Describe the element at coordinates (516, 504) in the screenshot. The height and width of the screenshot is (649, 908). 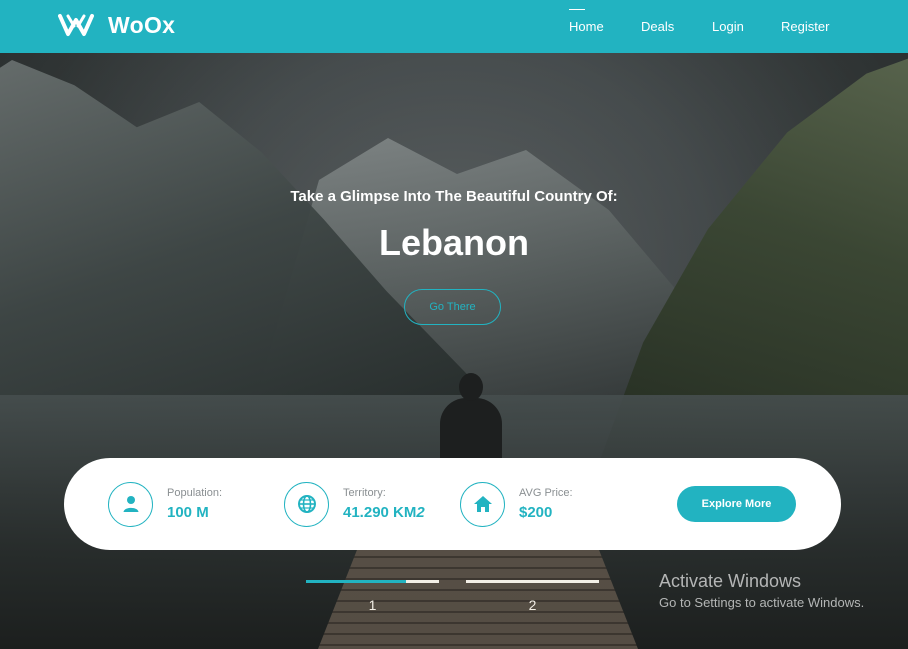
I see `stat-avg-price: AVG Price: $200` at that location.